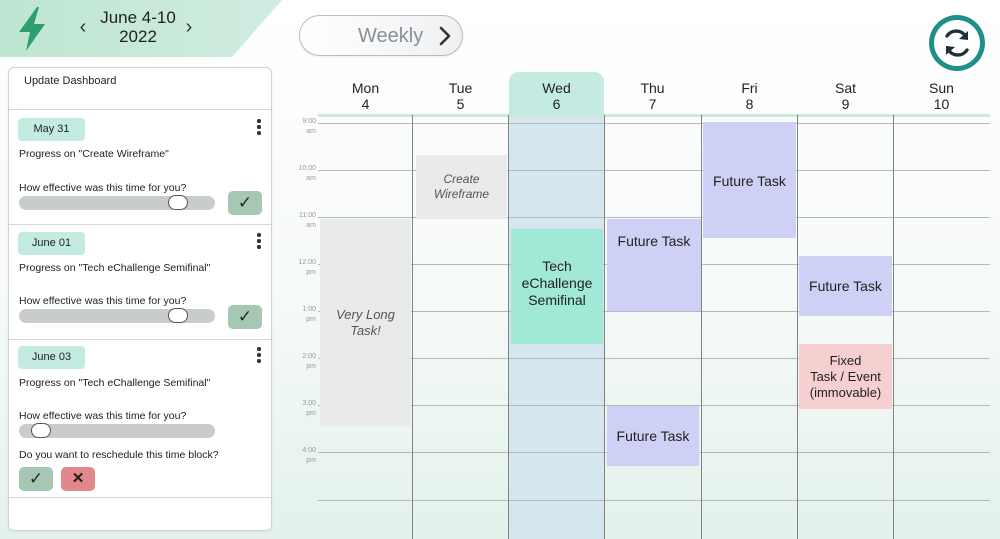 The width and height of the screenshot is (1000, 539). I want to click on time-hour: 3:00, so click(309, 403).